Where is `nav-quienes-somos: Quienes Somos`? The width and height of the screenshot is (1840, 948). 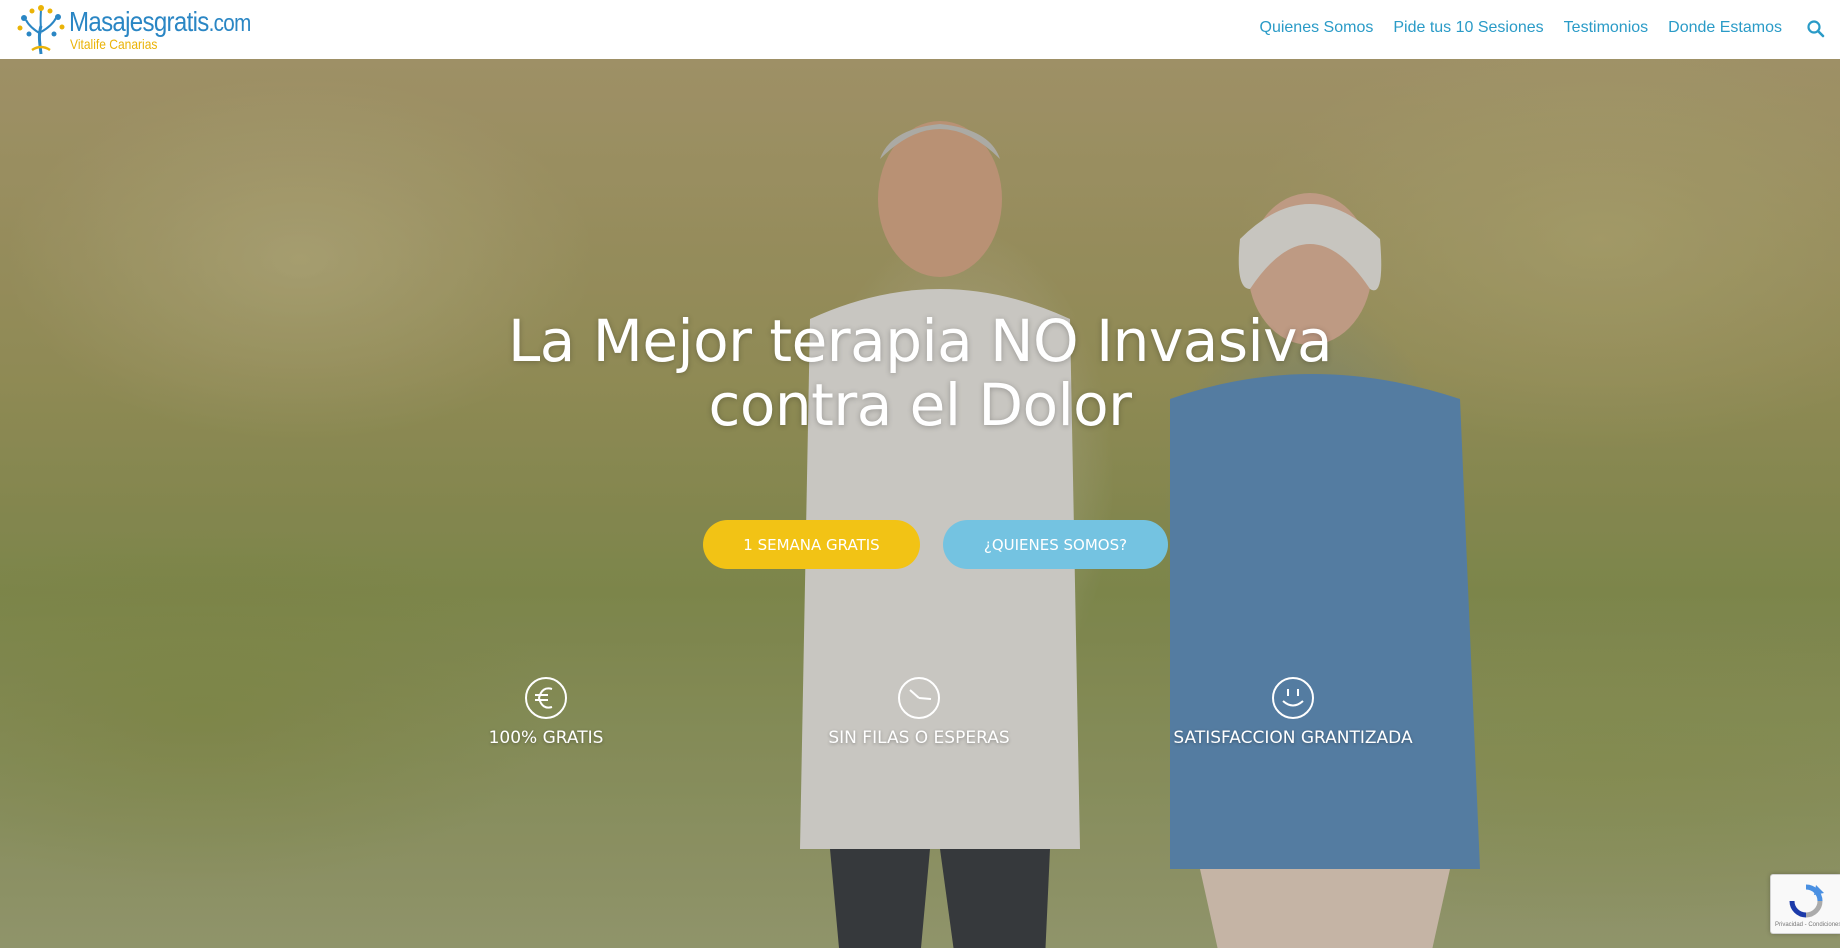
nav-quienes-somos: Quienes Somos is located at coordinates (1317, 28).